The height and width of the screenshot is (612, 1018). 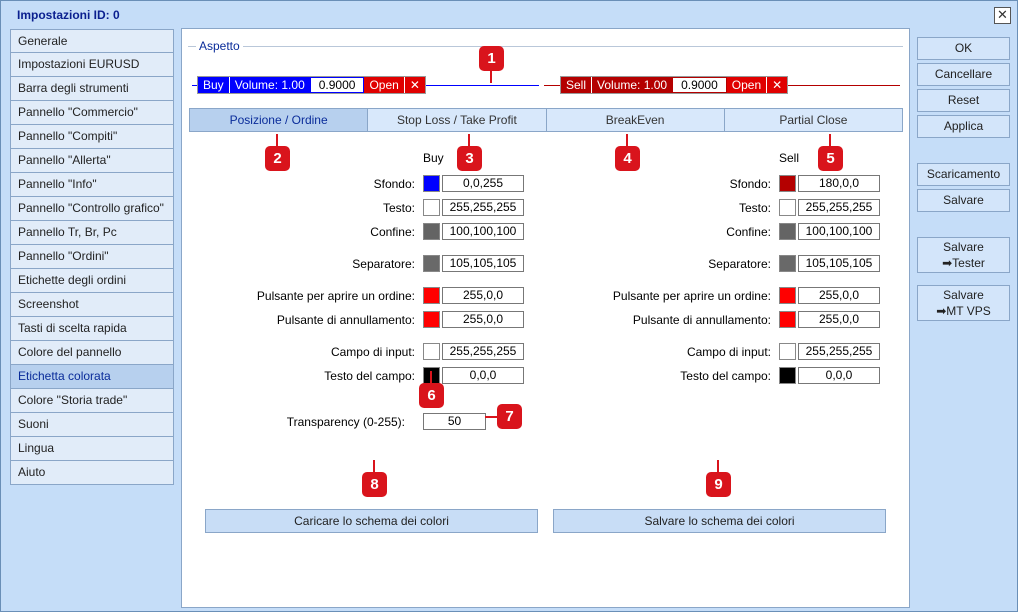 I want to click on sidebar-item: Pannello "Info", so click(x=92, y=185).